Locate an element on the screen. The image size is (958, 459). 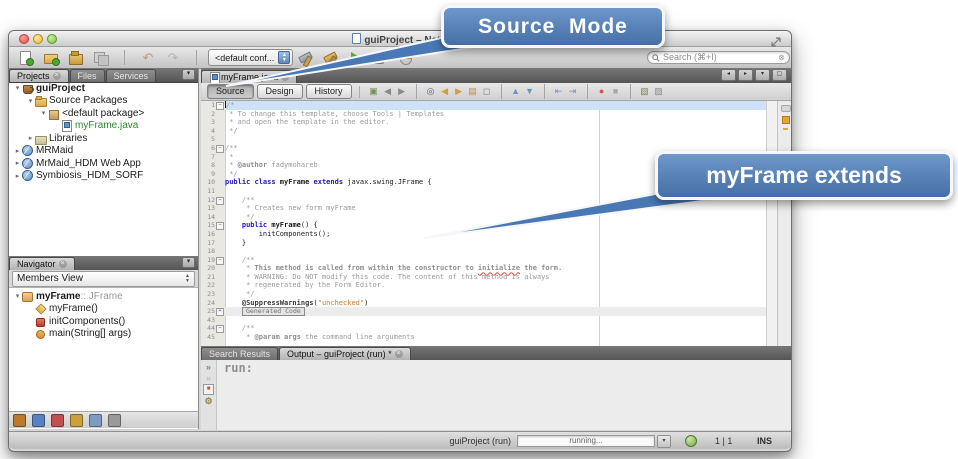
quick-search-input: Search (⌘+I) ⊗ is located at coordinates (718, 57).